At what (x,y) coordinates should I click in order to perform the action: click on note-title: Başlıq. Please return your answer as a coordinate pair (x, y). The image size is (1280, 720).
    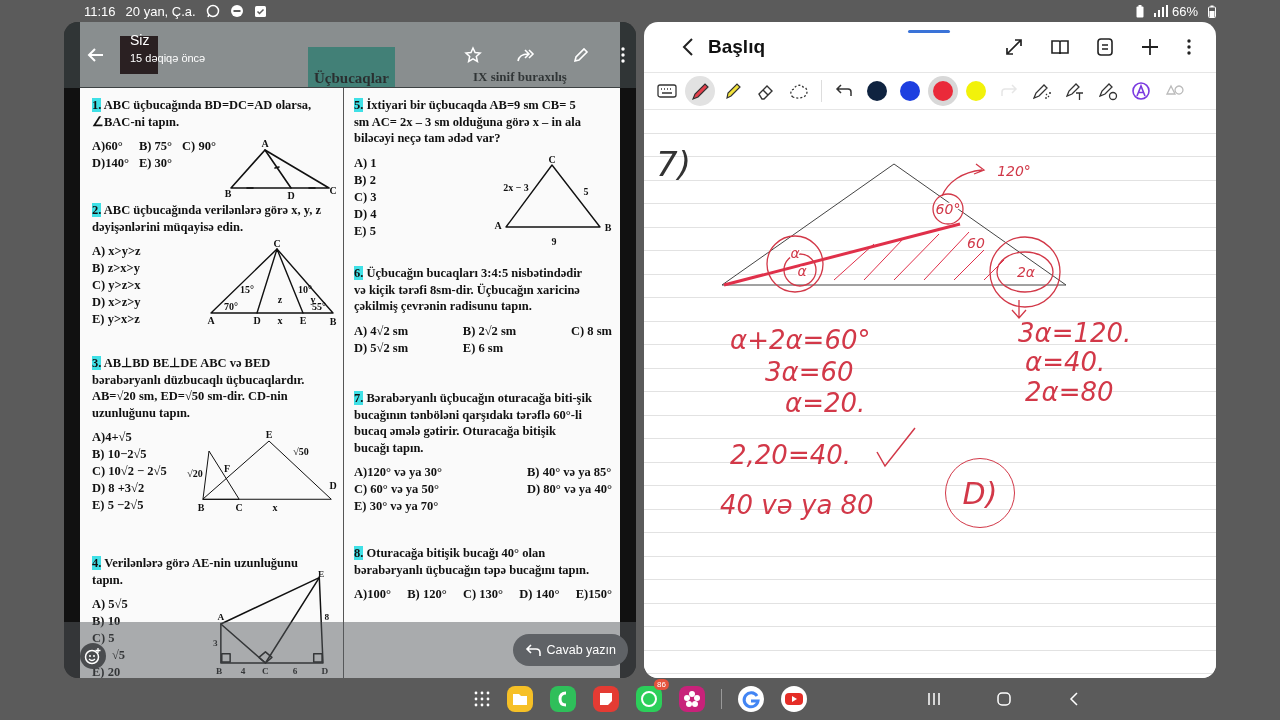
    Looking at the image, I should click on (737, 47).